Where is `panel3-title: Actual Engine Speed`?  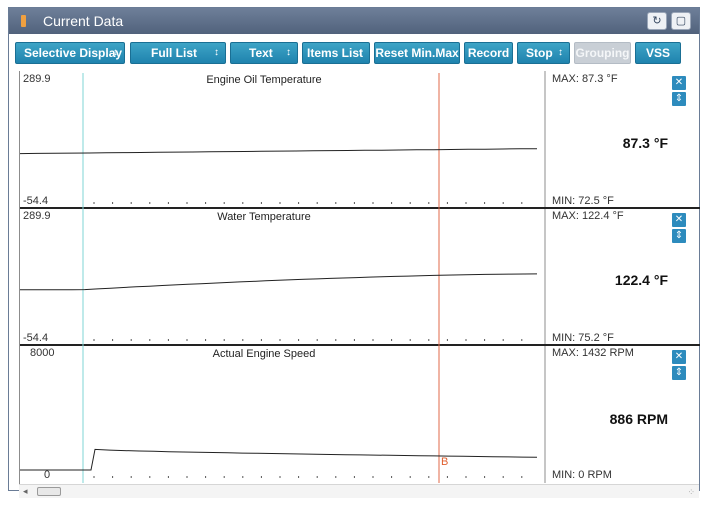 panel3-title: Actual Engine Speed is located at coordinates (264, 354).